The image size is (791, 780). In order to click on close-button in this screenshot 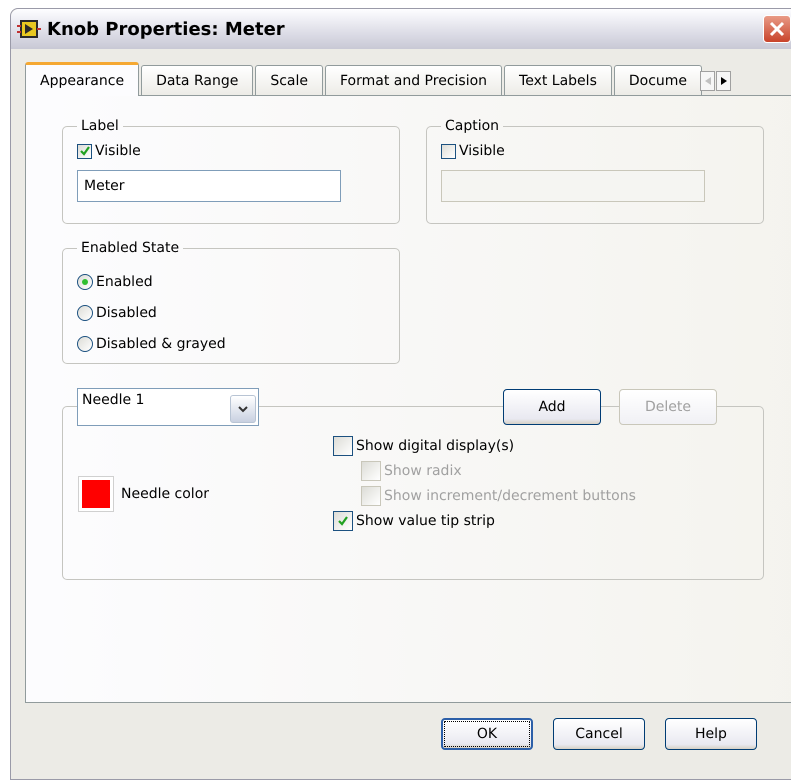, I will do `click(777, 29)`.